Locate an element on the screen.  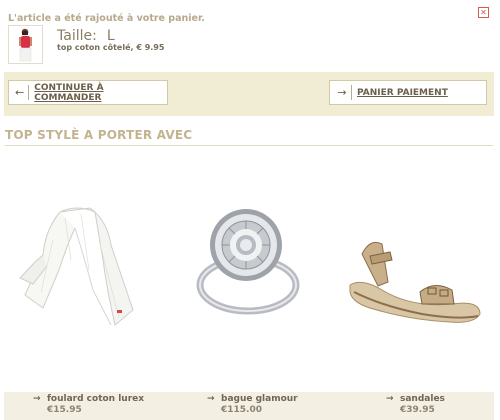
product-caption: → foulard coton lurex €15.95 is located at coordinates (88, 404).